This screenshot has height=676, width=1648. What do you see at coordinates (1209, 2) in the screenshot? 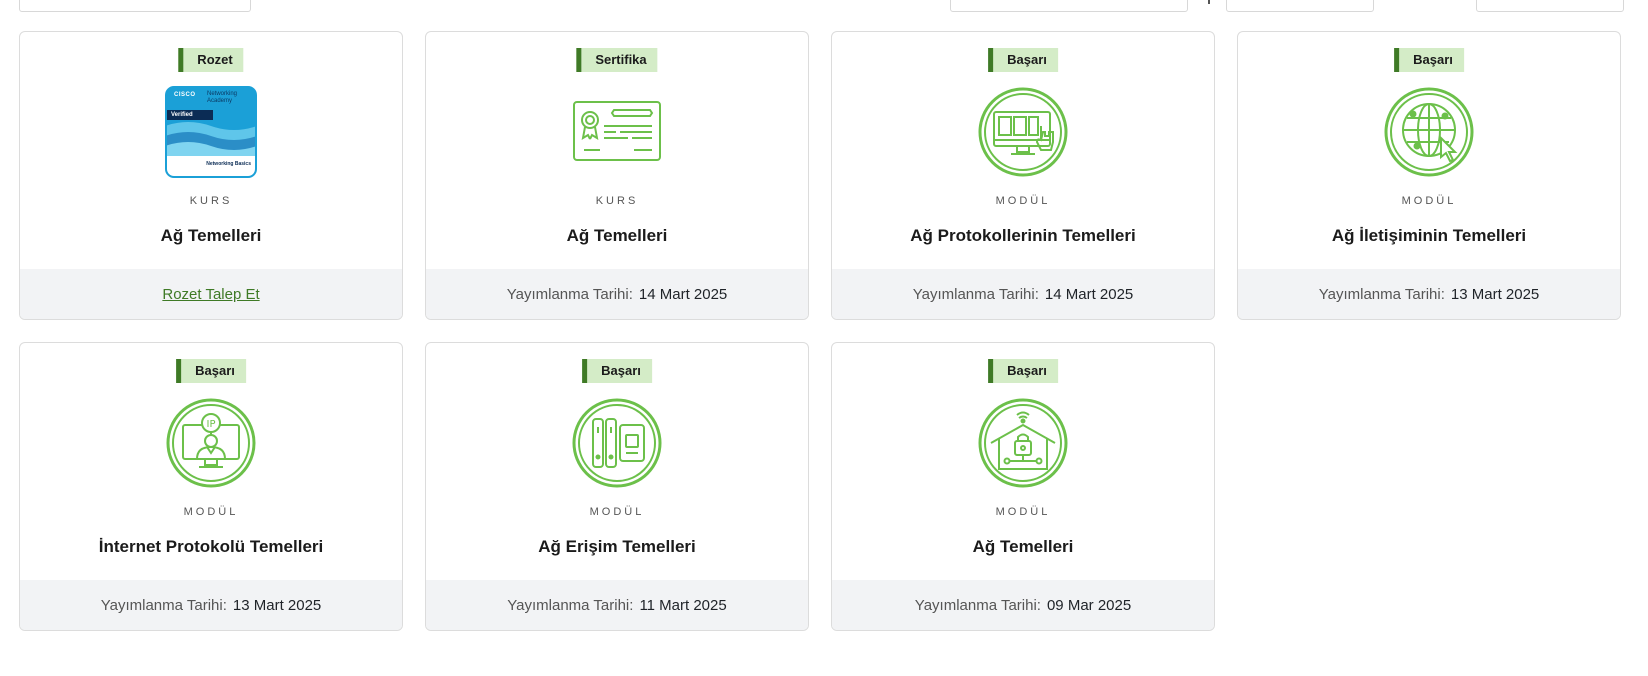
I see `separator` at bounding box center [1209, 2].